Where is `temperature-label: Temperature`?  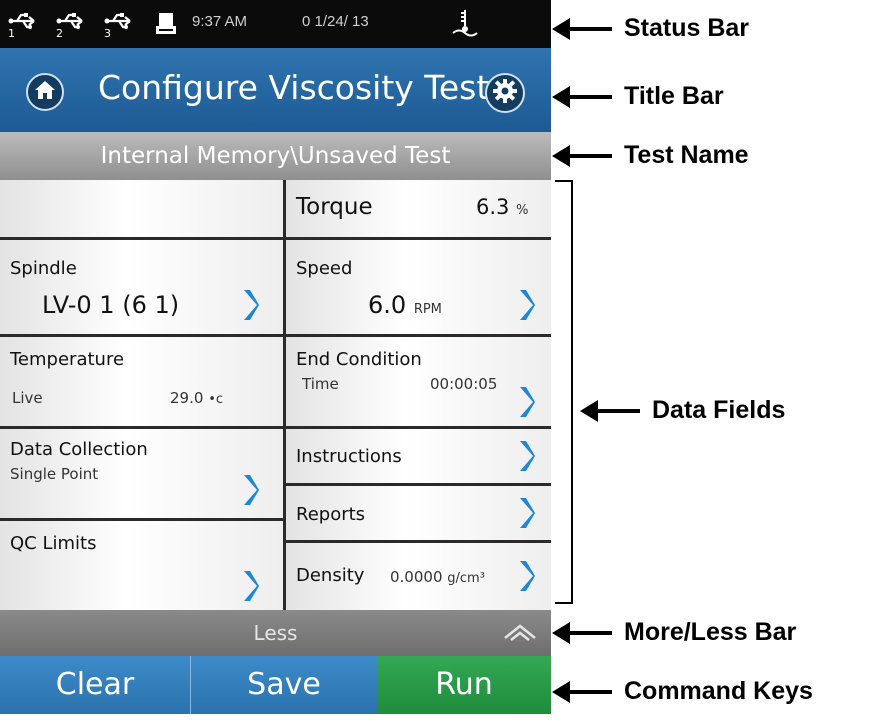 temperature-label: Temperature is located at coordinates (67, 359).